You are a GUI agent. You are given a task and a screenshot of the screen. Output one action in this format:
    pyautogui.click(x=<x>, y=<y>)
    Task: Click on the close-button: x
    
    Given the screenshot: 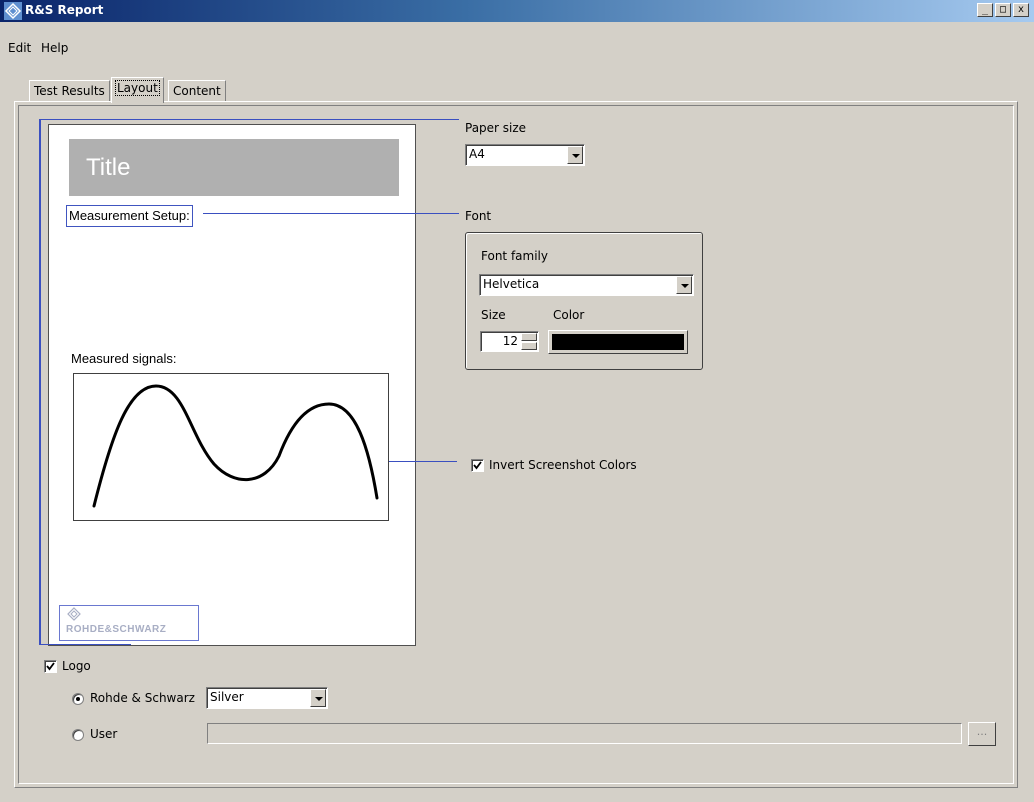 What is the action you would take?
    pyautogui.click(x=1021, y=10)
    